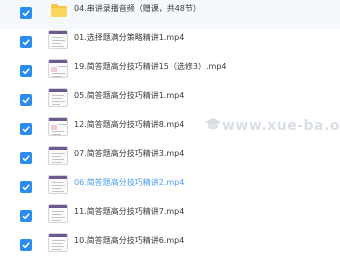 The width and height of the screenshot is (340, 261). I want to click on file-name: 10.简答题高分技巧精讲6.mp4, so click(129, 240).